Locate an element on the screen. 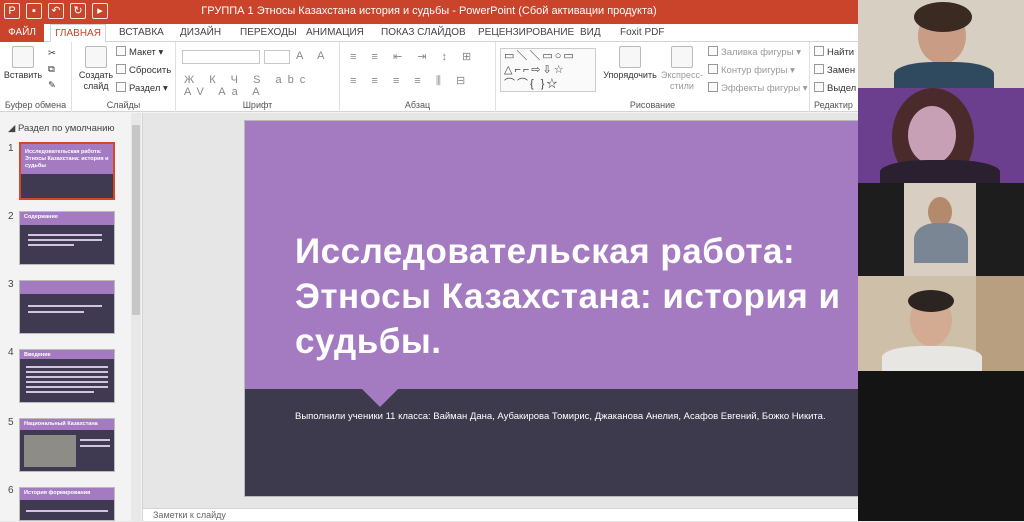 This screenshot has width=1024, height=522. slide-thumbnail: Содержание is located at coordinates (67, 238).